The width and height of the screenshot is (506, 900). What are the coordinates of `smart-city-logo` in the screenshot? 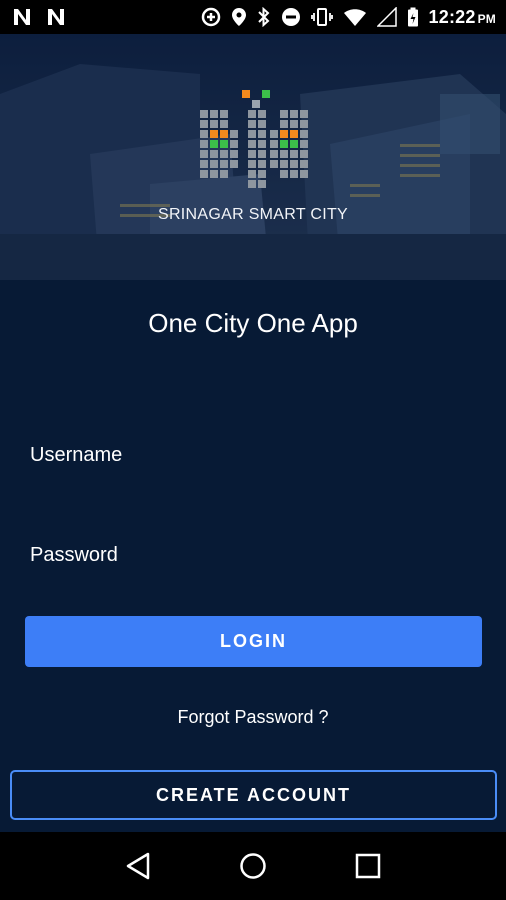 It's located at (254, 139).